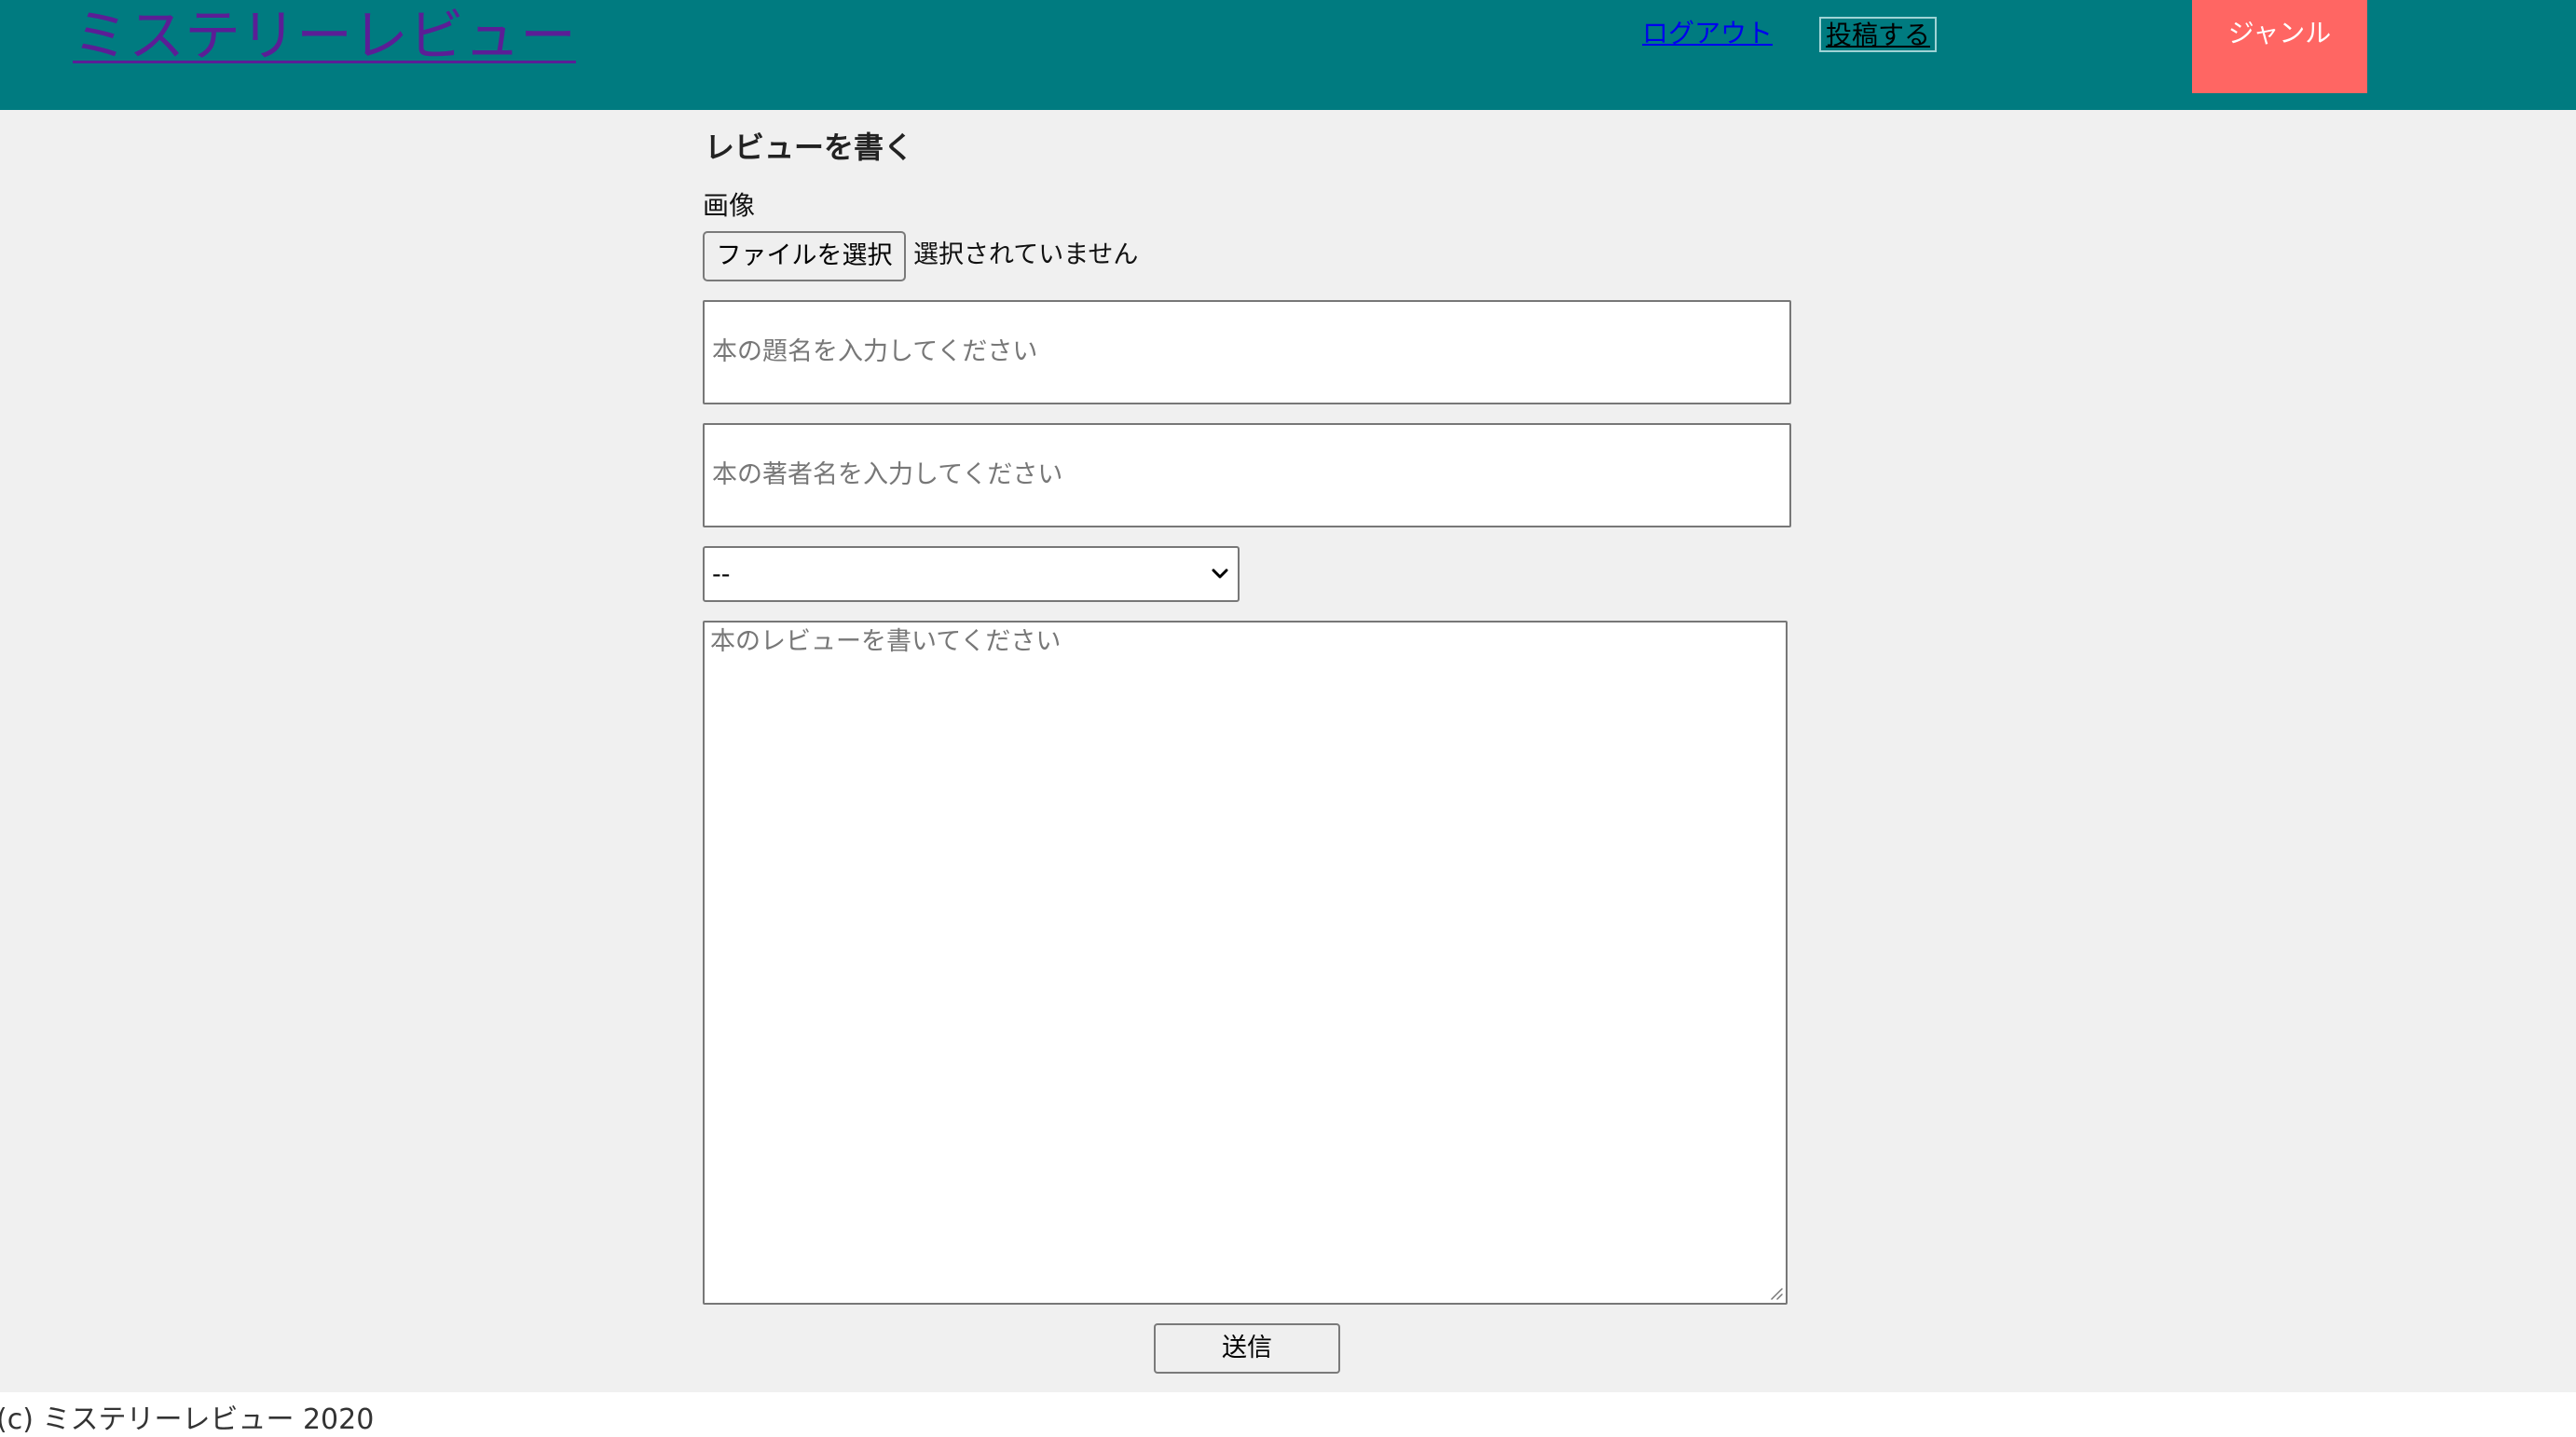 This screenshot has width=2576, height=1437. What do you see at coordinates (721, 574) in the screenshot?
I see `genre-select-value: --` at bounding box center [721, 574].